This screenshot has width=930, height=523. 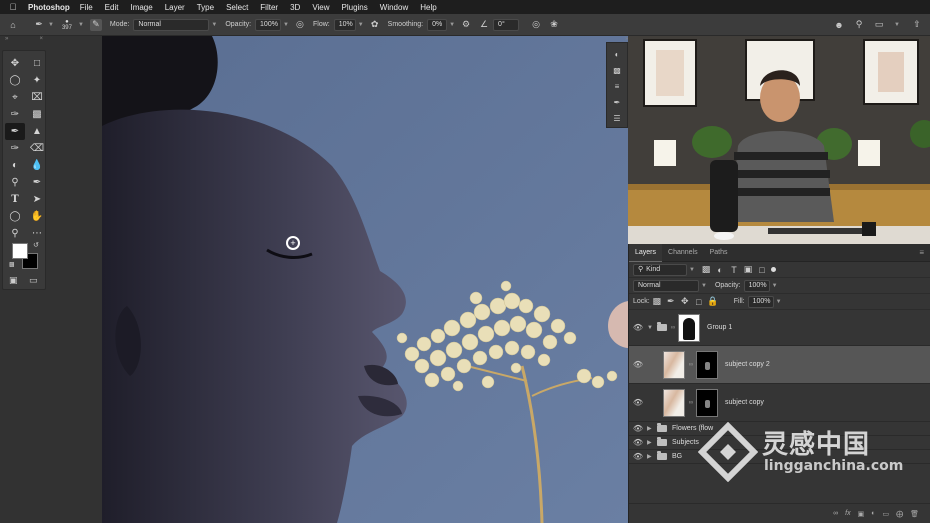 I want to click on brush-settings-icon: ✎, so click(x=95, y=24).